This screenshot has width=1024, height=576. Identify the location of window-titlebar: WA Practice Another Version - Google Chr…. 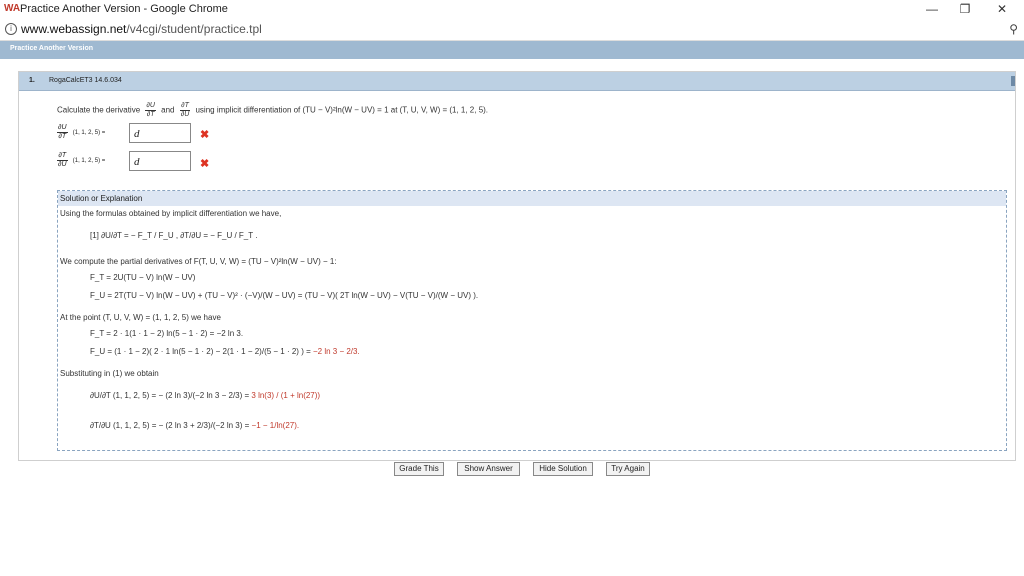
(512, 9).